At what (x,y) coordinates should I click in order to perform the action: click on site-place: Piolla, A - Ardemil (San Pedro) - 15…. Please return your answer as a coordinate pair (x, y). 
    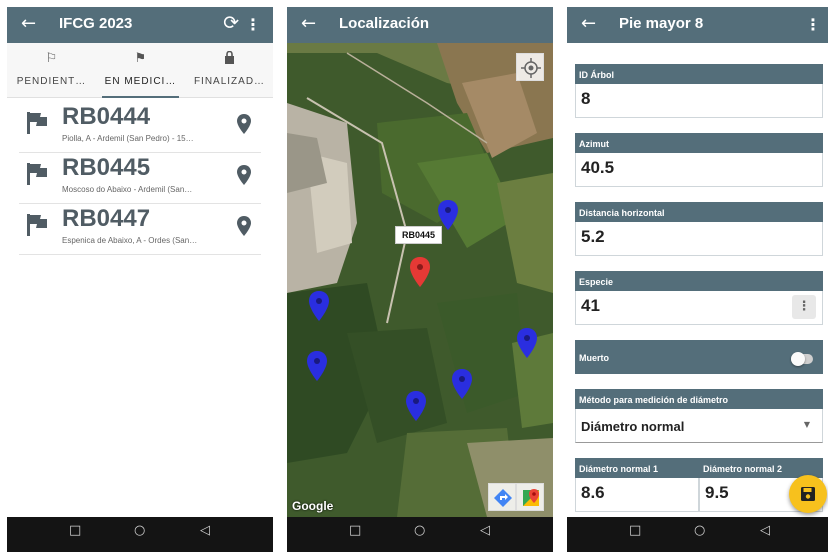
    Looking at the image, I should click on (128, 138).